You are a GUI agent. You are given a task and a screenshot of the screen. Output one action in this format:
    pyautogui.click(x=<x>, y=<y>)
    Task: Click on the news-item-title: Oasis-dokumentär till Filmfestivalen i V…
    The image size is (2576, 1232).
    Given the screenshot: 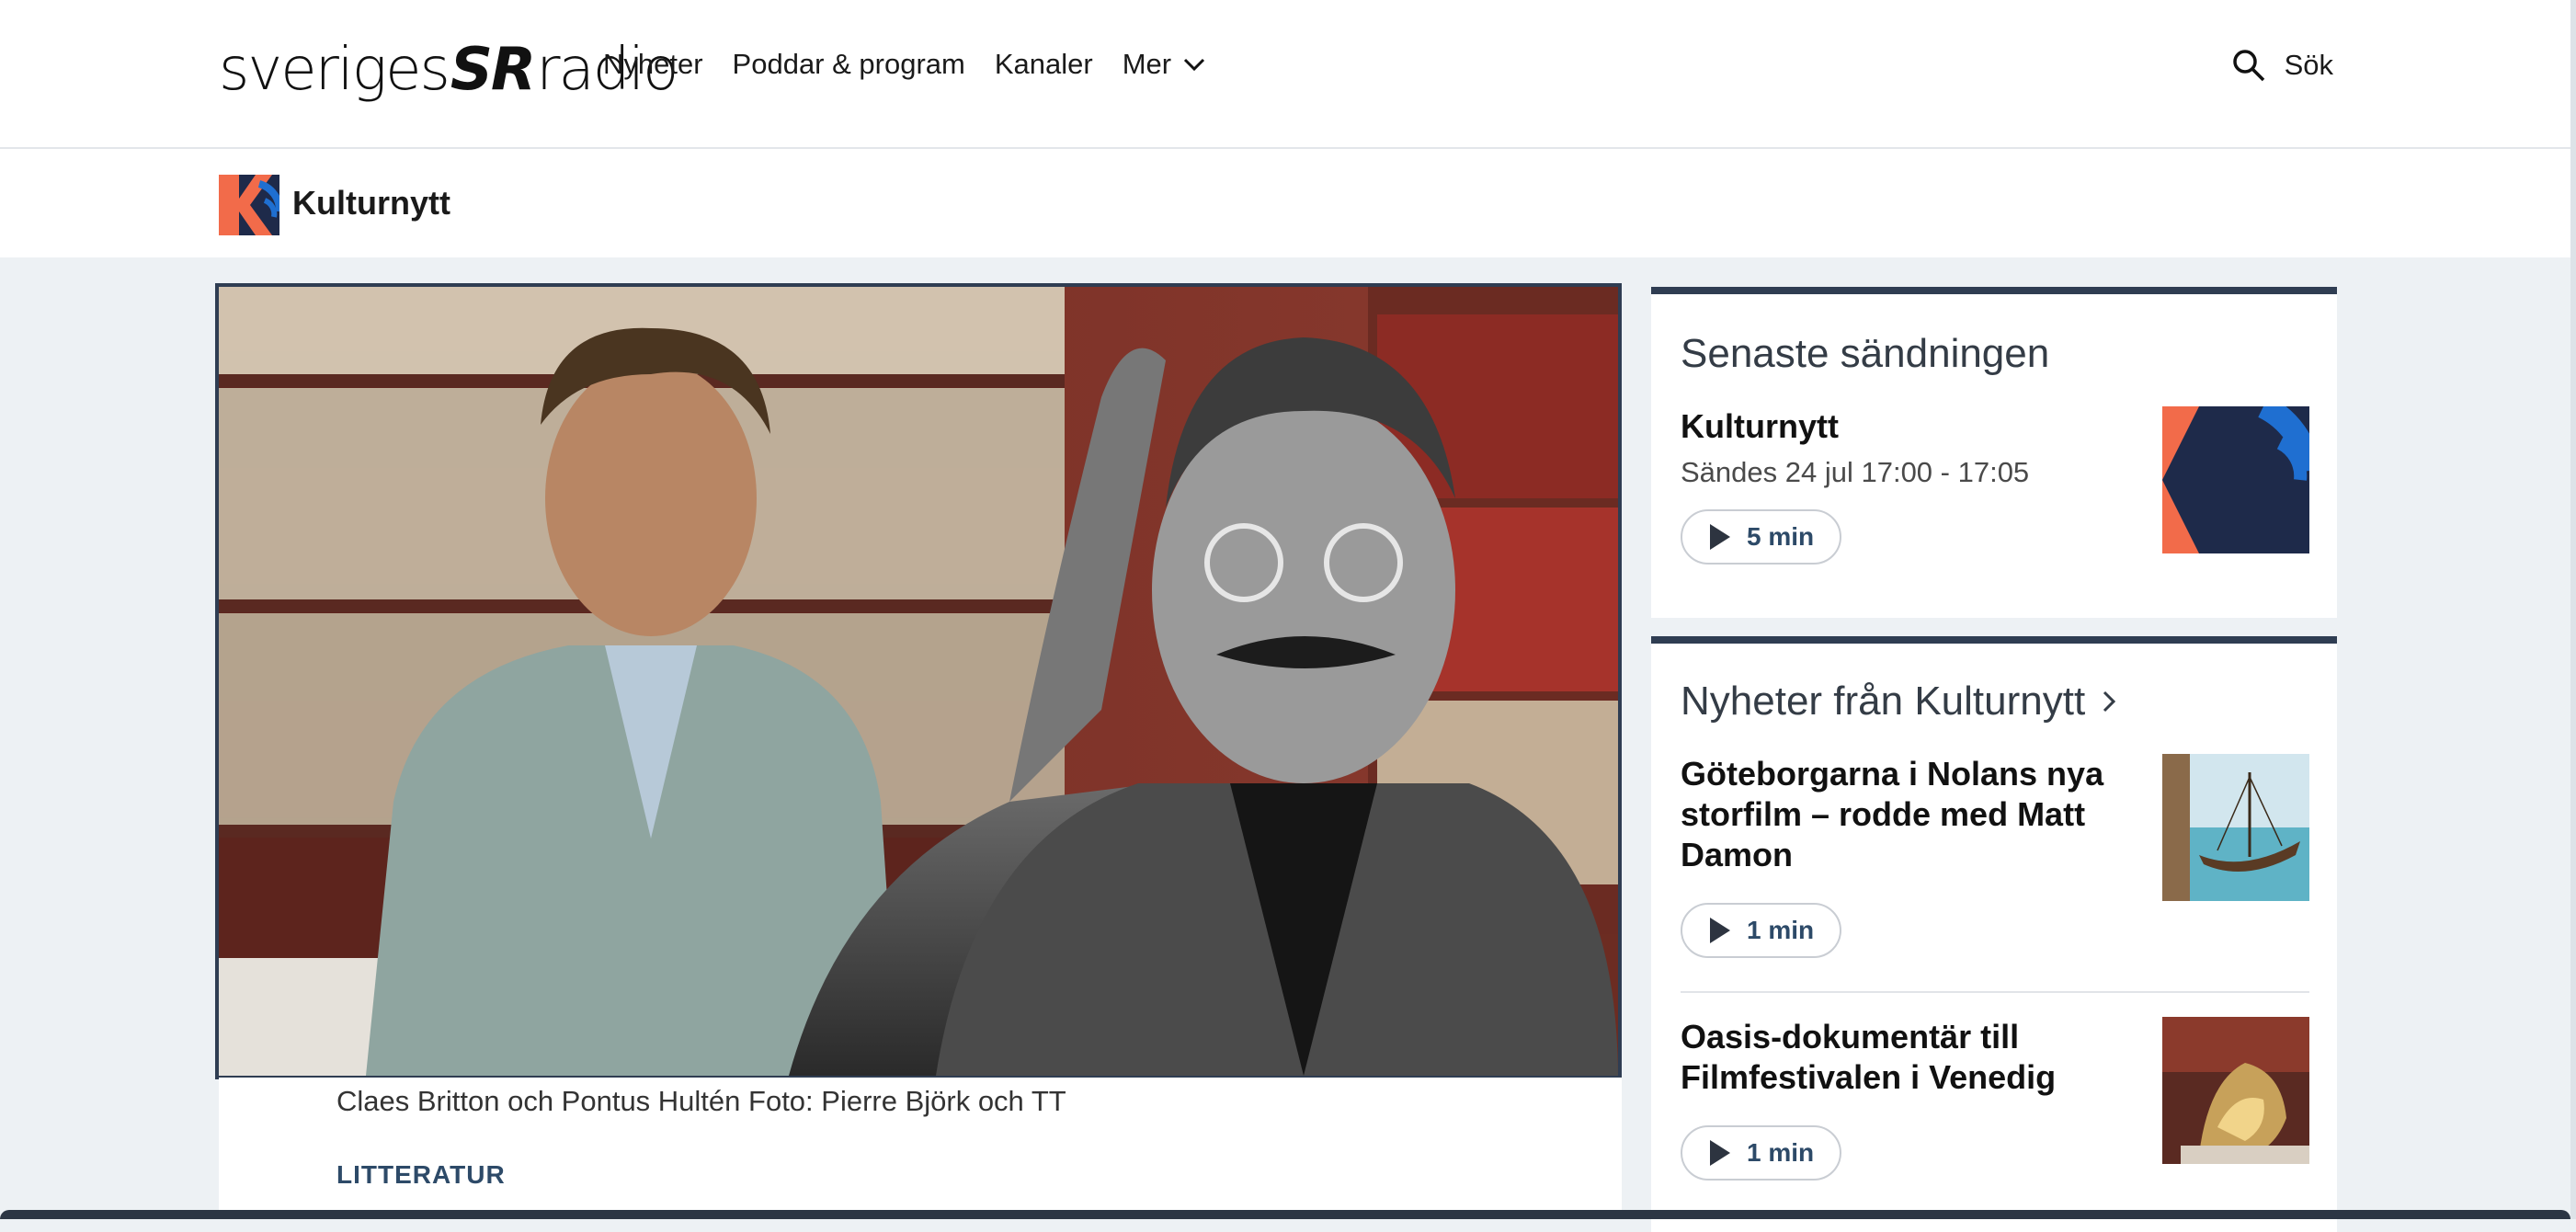 What is the action you would take?
    pyautogui.click(x=1910, y=1057)
    